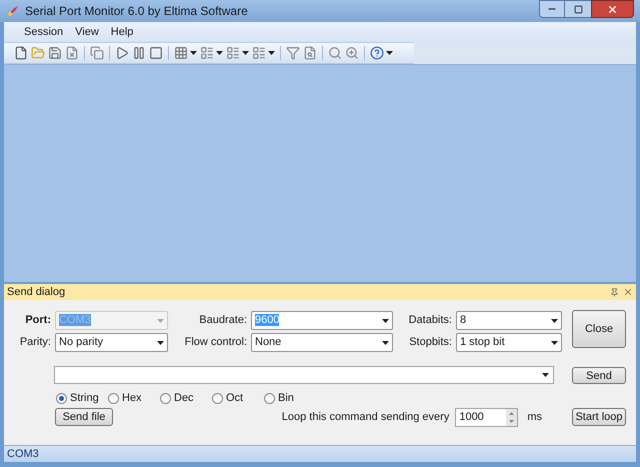 This screenshot has height=467, width=640. I want to click on dropdown: 8, so click(509, 320).